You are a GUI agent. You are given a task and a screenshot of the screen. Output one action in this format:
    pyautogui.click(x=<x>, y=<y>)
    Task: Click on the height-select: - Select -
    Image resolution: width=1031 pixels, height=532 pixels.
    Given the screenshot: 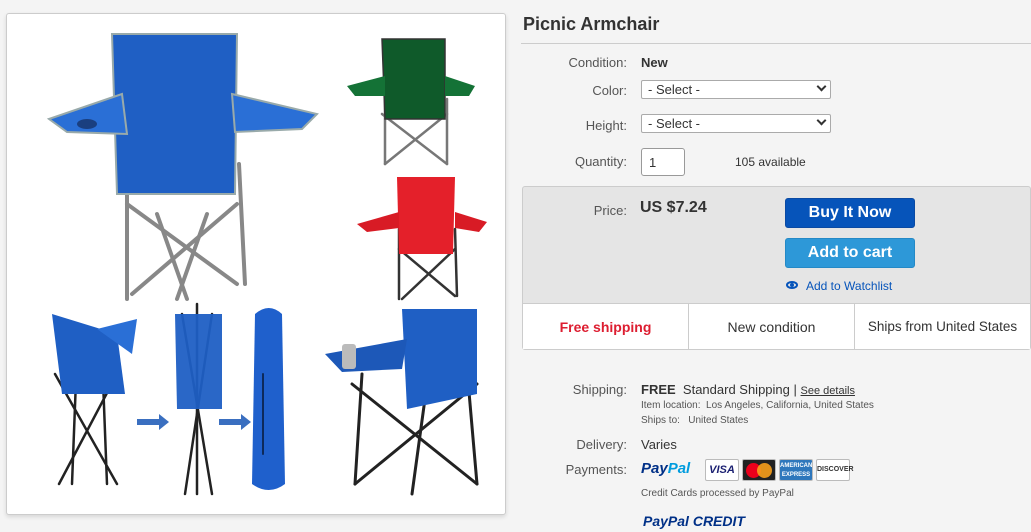 What is the action you would take?
    pyautogui.click(x=736, y=123)
    